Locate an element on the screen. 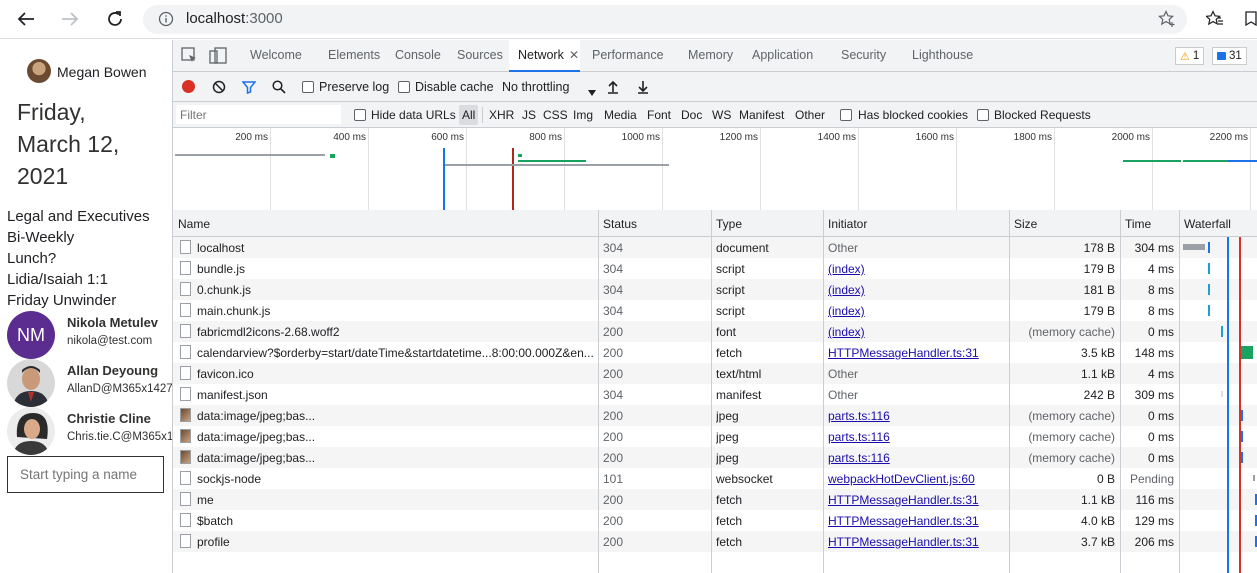 The width and height of the screenshot is (1257, 573). request-status: 304 is located at coordinates (613, 269).